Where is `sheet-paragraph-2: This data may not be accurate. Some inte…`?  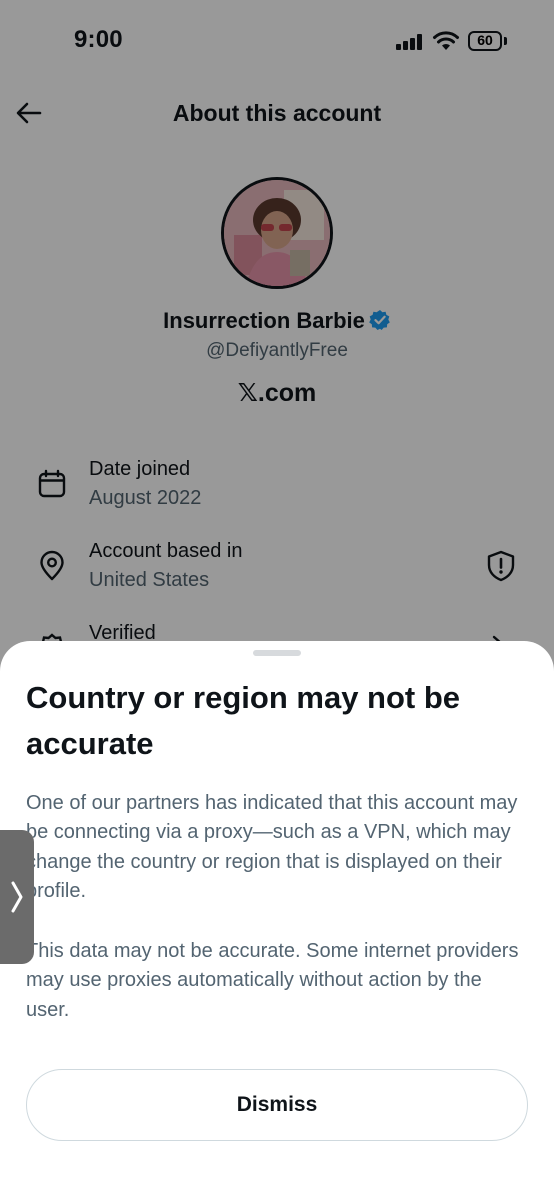 sheet-paragraph-2: This data may not be accurate. Some inte… is located at coordinates (272, 980).